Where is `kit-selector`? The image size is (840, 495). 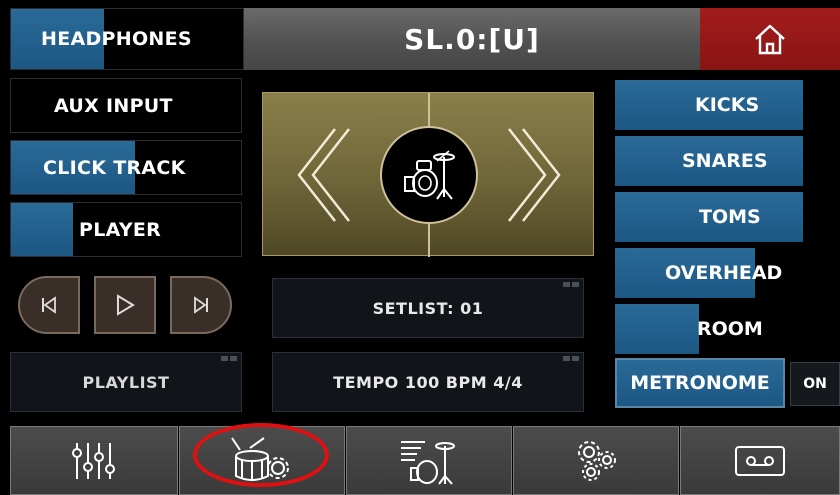 kit-selector is located at coordinates (428, 174).